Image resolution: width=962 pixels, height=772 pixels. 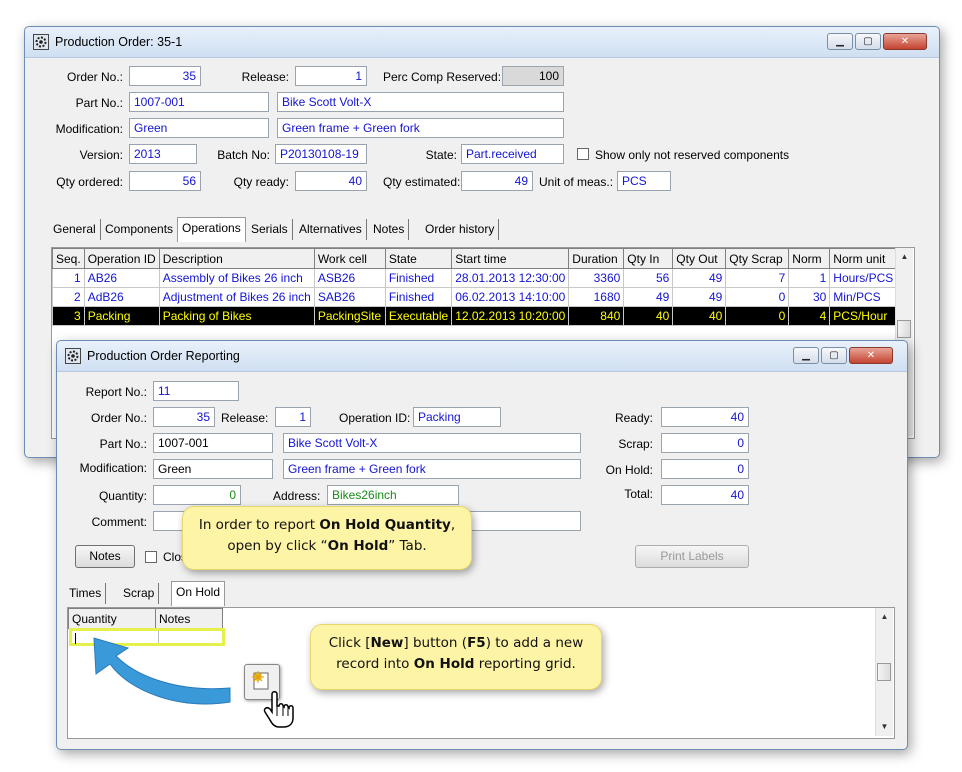 What do you see at coordinates (197, 495) in the screenshot?
I see `quantity-field: 0` at bounding box center [197, 495].